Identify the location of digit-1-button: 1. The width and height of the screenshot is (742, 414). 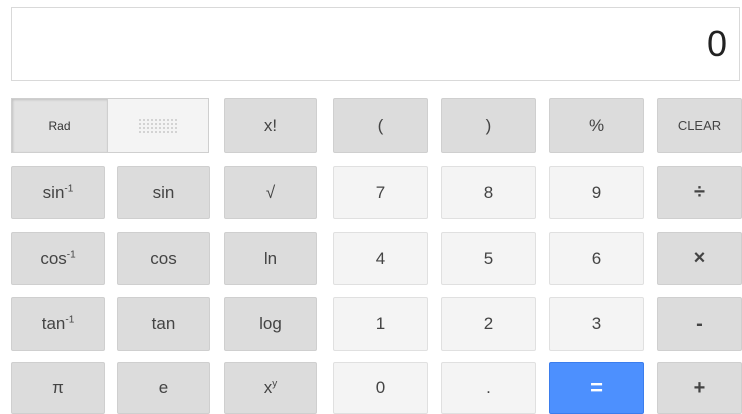
(380, 324).